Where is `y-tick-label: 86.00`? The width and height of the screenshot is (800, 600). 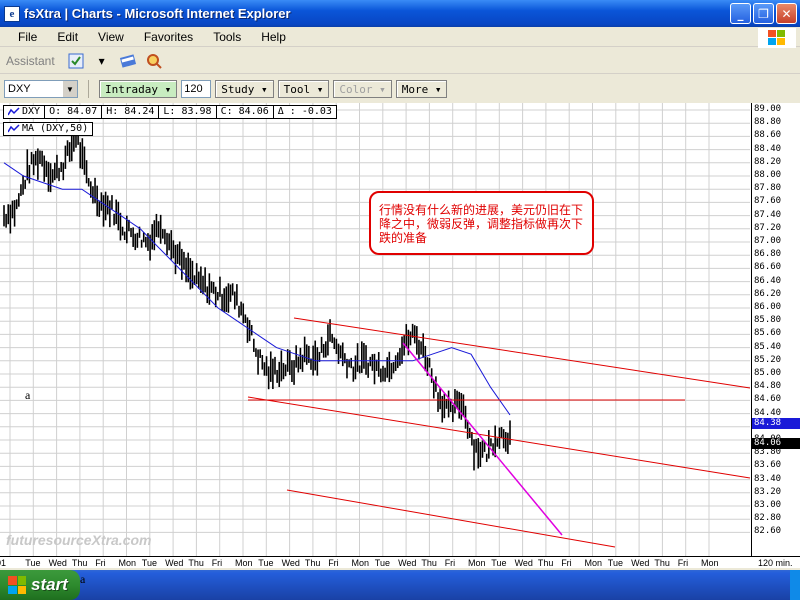 y-tick-label: 86.00 is located at coordinates (768, 307).